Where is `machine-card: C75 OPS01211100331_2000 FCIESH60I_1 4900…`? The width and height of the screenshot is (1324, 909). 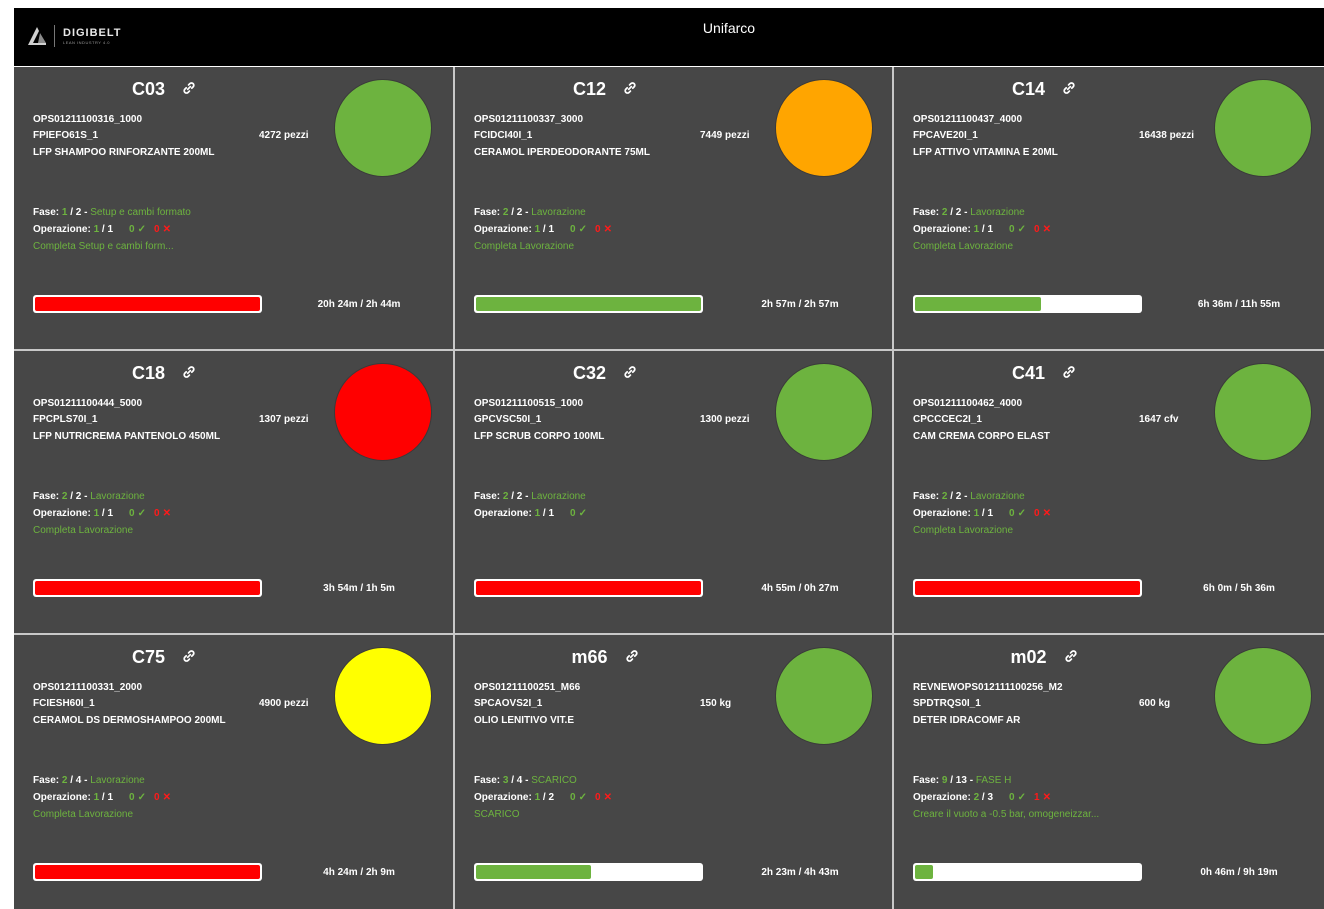 machine-card: C75 OPS01211100331_2000 FCIESH60I_1 4900… is located at coordinates (233, 772).